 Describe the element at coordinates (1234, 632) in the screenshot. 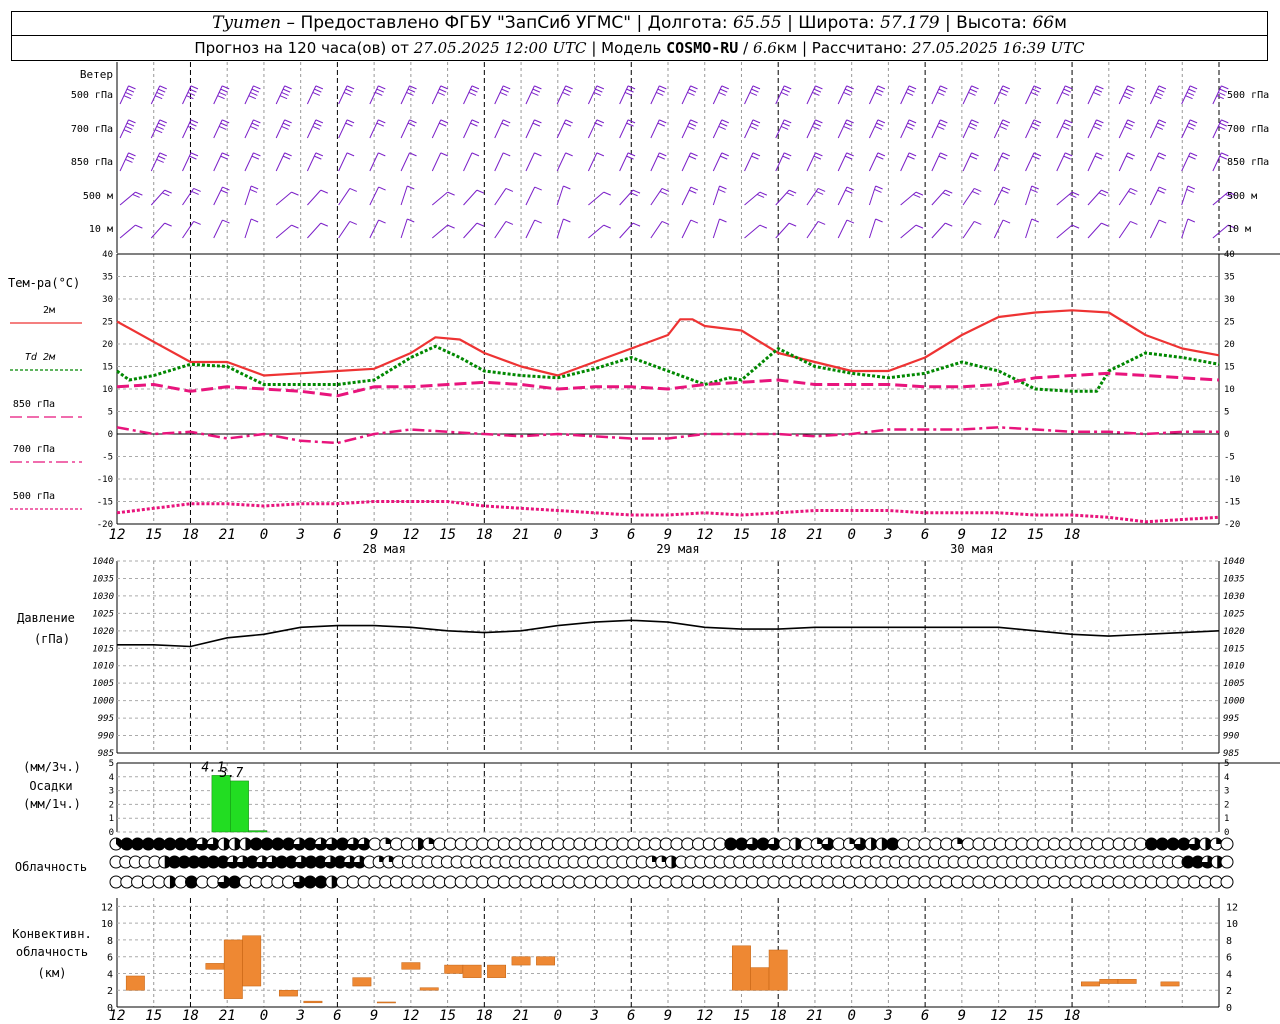

I see `pres-ytick-right: 1020` at that location.